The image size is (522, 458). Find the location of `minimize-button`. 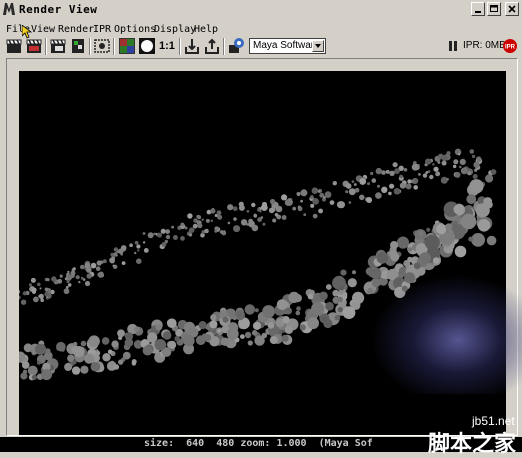

minimize-button is located at coordinates (478, 9).